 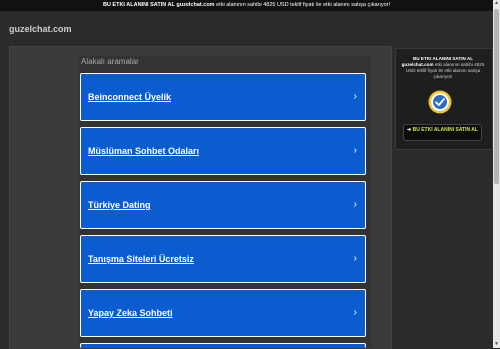 I want to click on related-search-label: Tanışma Siteleri Ücretsiz, so click(x=141, y=259).